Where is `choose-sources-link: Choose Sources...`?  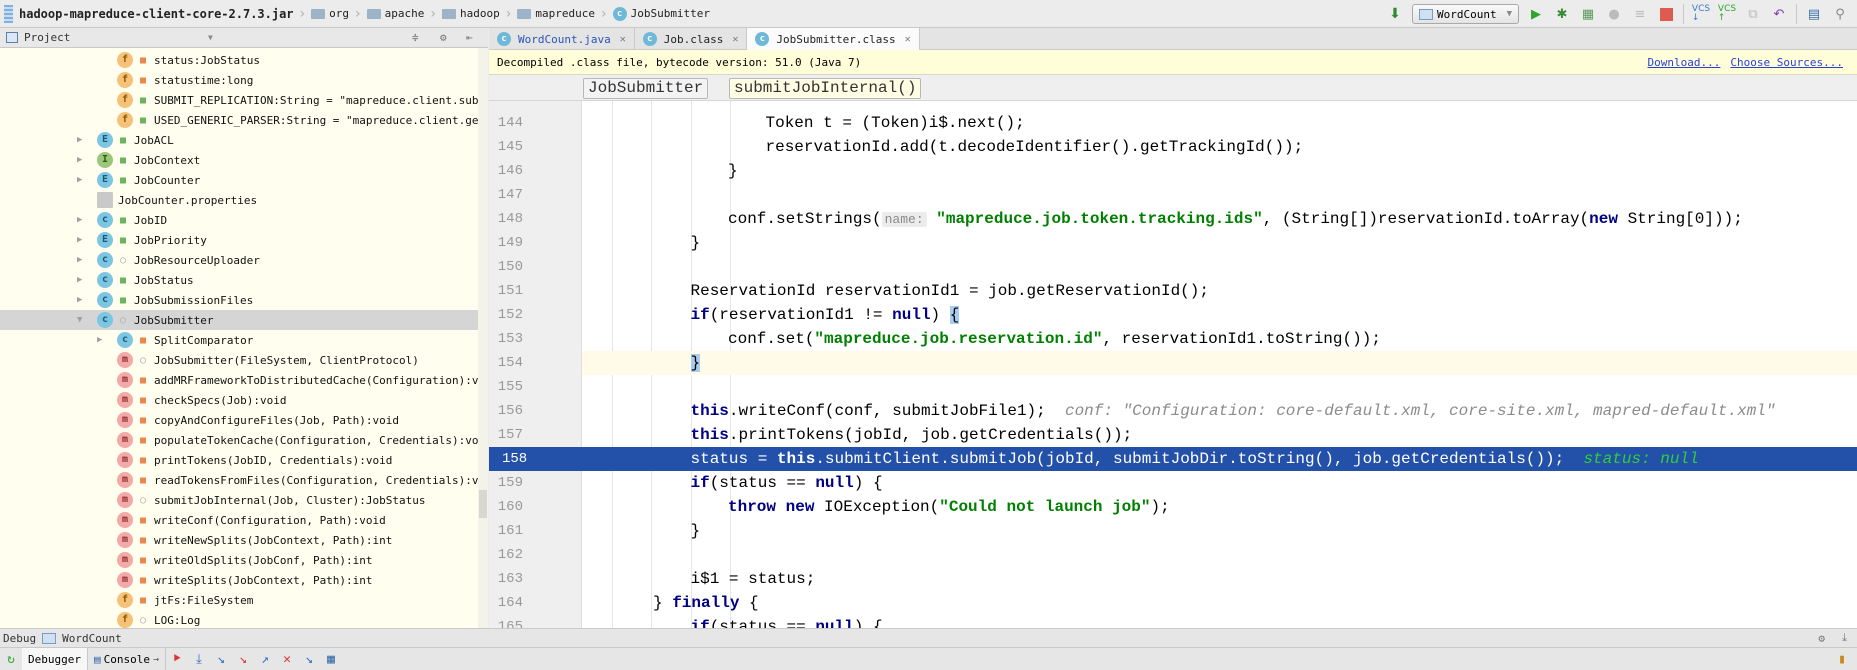
choose-sources-link: Choose Sources... is located at coordinates (1786, 62).